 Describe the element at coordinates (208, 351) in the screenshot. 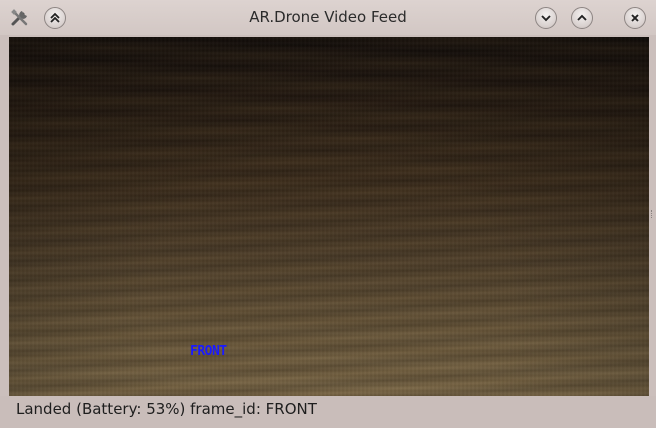

I see `camera-label-overlay: FRONT` at that location.